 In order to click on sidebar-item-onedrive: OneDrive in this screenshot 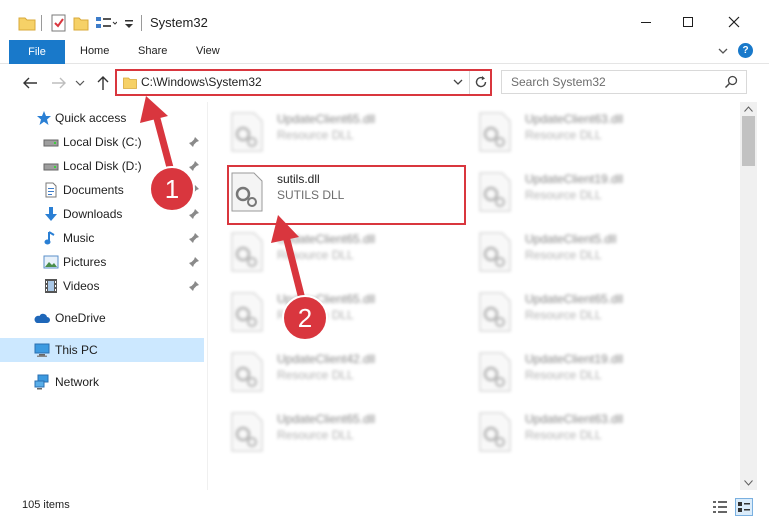, I will do `click(102, 318)`.